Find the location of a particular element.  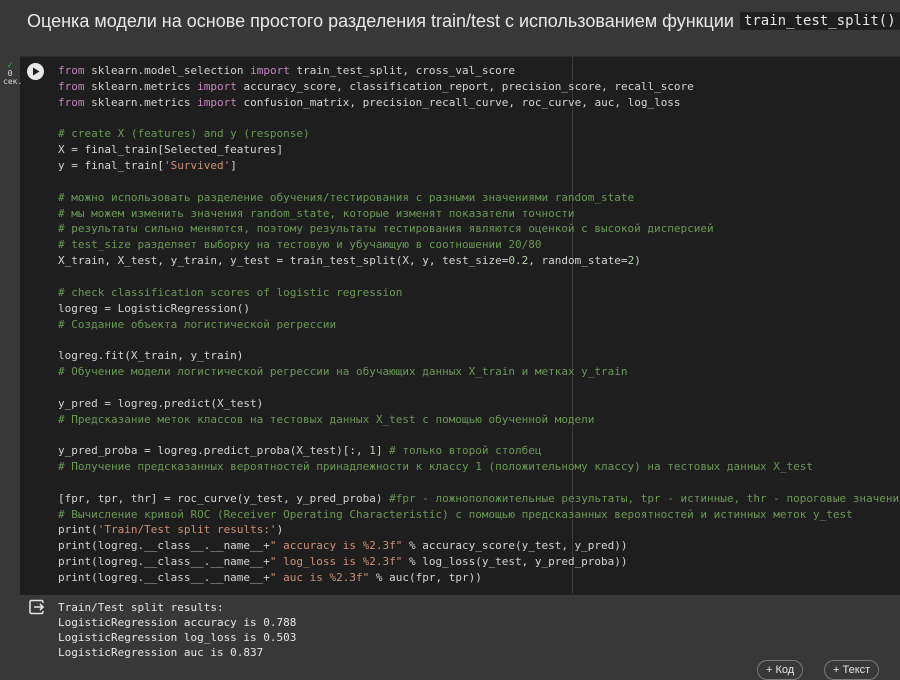

output-line: Train/Test split results: is located at coordinates (141, 607).